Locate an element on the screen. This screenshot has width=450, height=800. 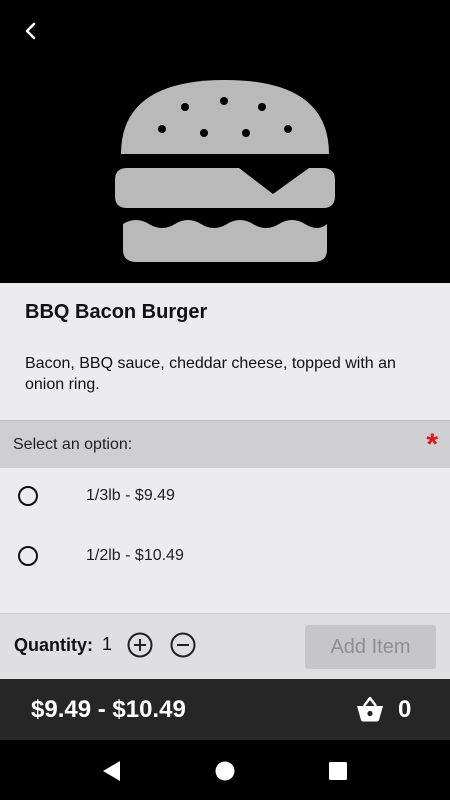
footer-bar: $9.49 - $10.49 0 is located at coordinates (225, 709).